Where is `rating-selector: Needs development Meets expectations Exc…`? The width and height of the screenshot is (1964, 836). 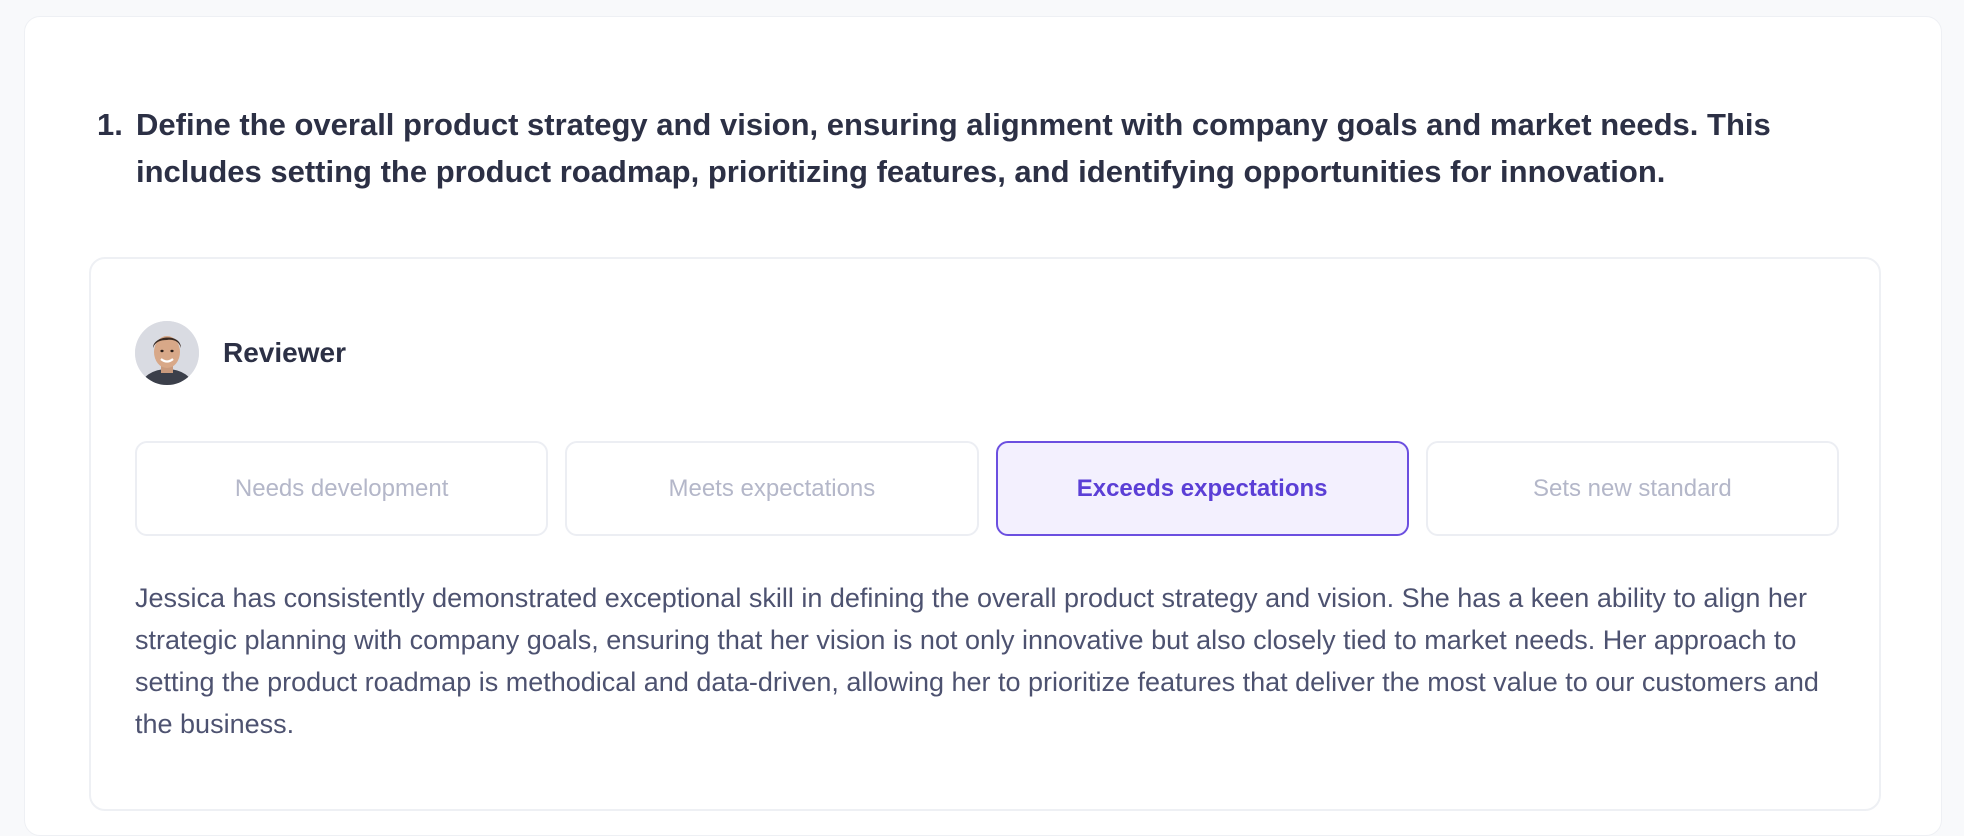
rating-selector: Needs development Meets expectations Exc… is located at coordinates (987, 488).